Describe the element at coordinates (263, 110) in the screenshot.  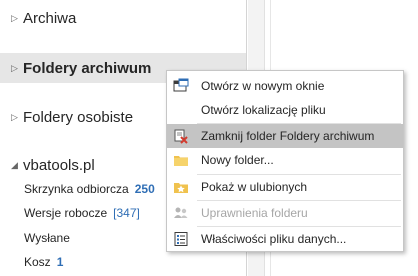
I see `menu-item-label: Otwórz lokalizację pliku` at that location.